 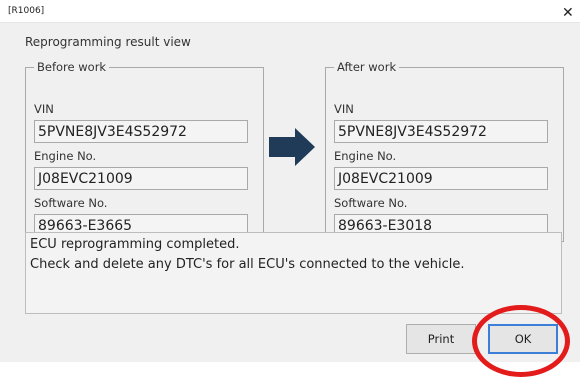 I want to click on before-work-legend: Before work, so click(x=72, y=67).